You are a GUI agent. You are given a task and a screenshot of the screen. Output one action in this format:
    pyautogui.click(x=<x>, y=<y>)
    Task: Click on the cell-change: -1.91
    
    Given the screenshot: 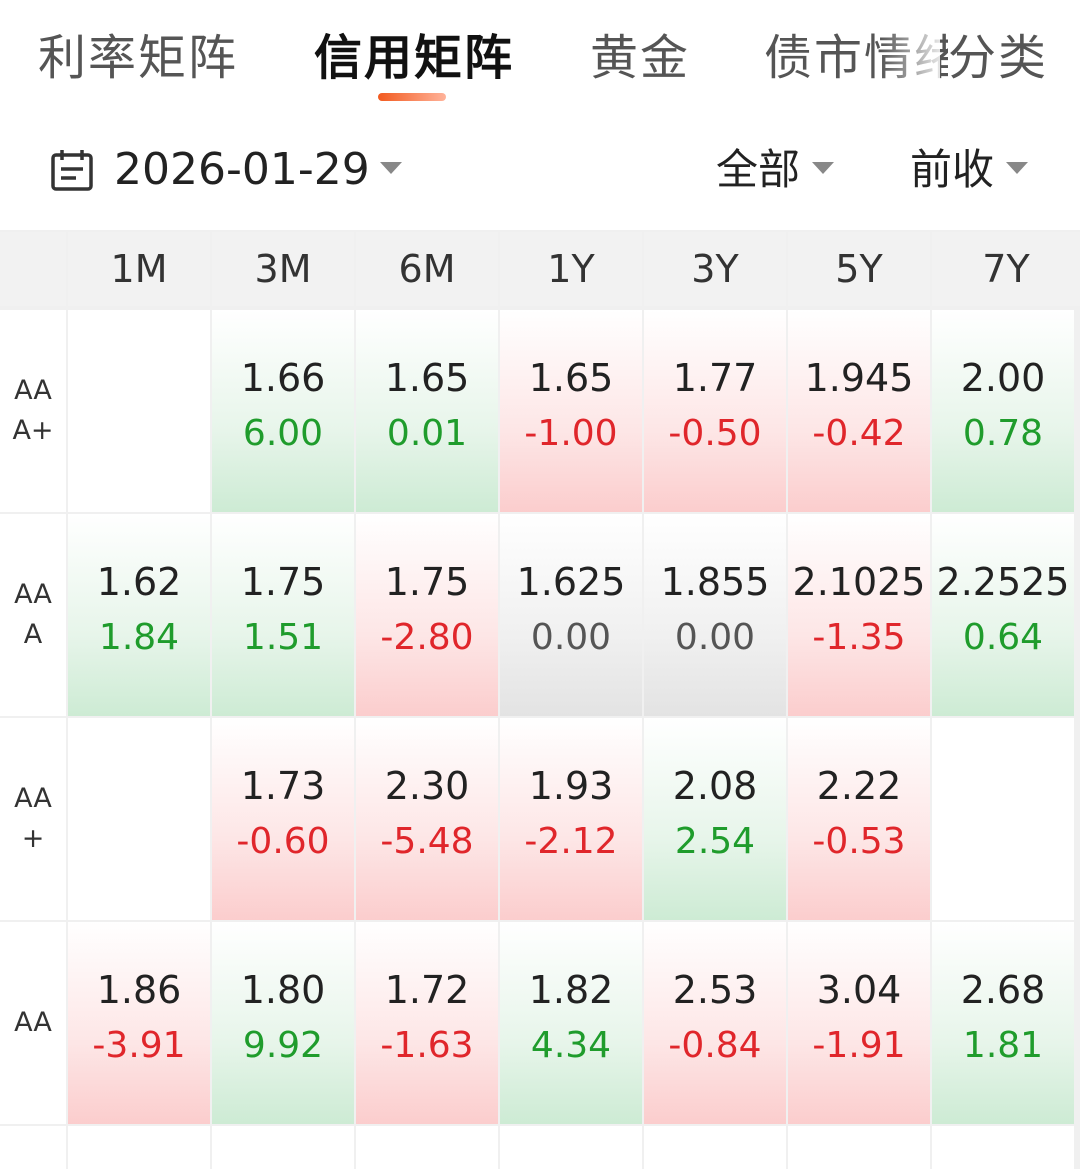 What is the action you would take?
    pyautogui.click(x=859, y=1045)
    